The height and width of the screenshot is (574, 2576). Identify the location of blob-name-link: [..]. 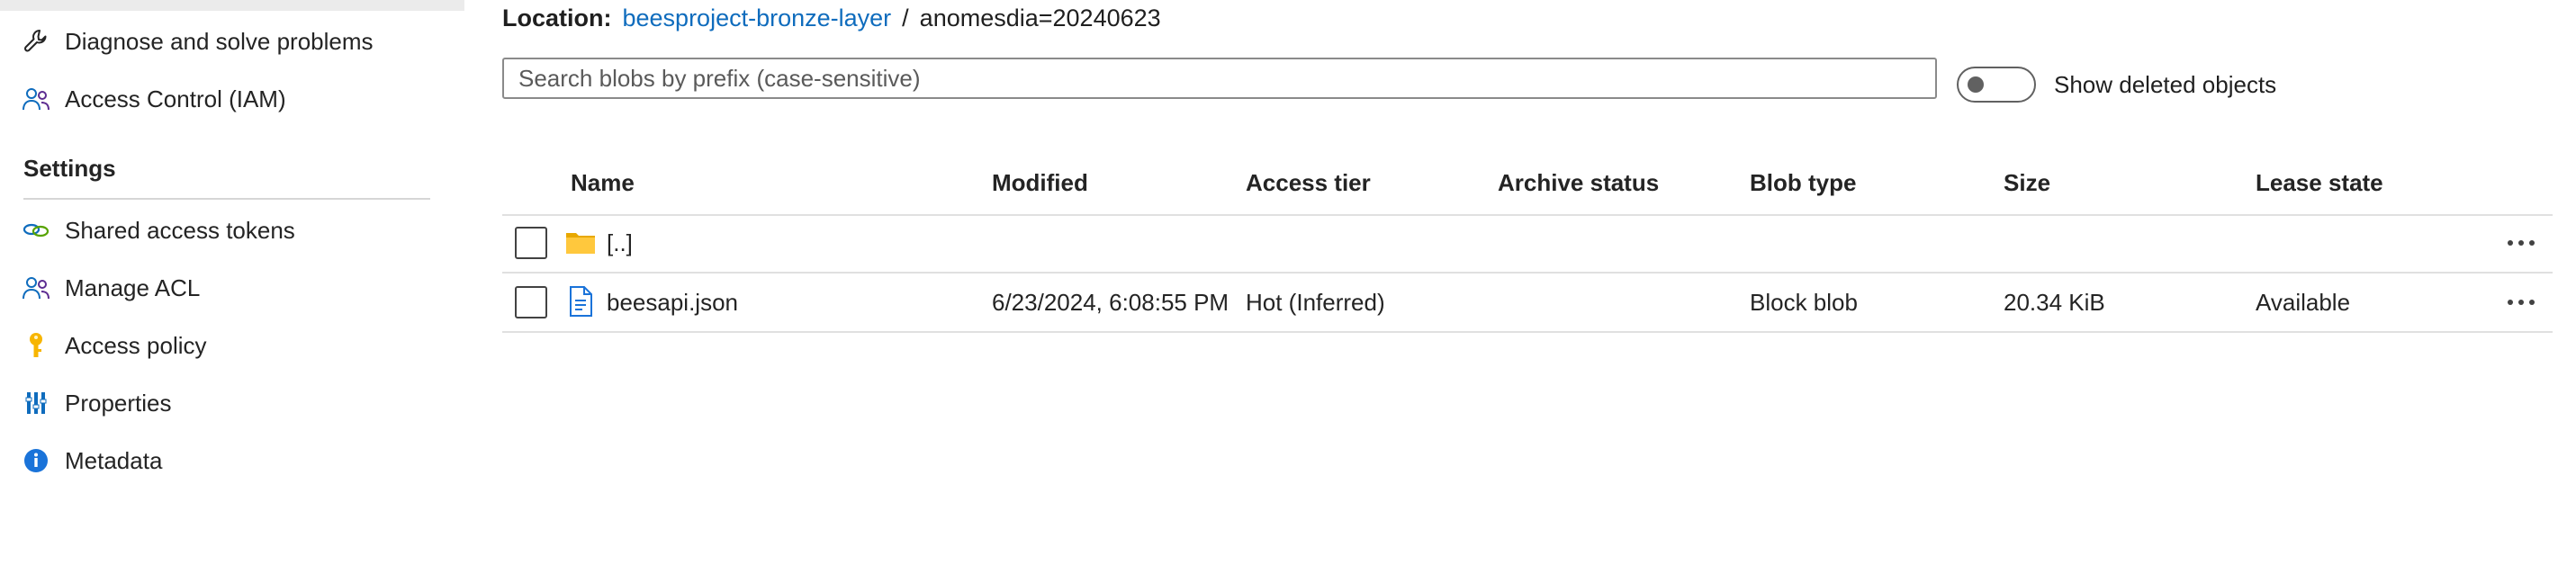
(620, 243).